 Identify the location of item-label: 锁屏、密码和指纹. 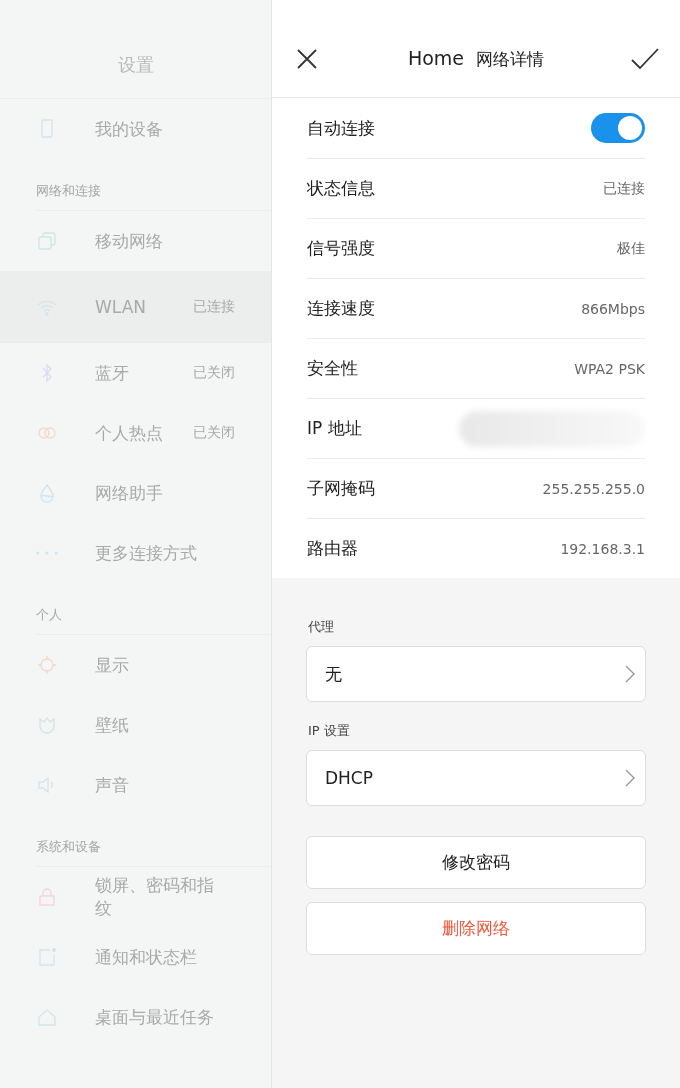
(155, 897).